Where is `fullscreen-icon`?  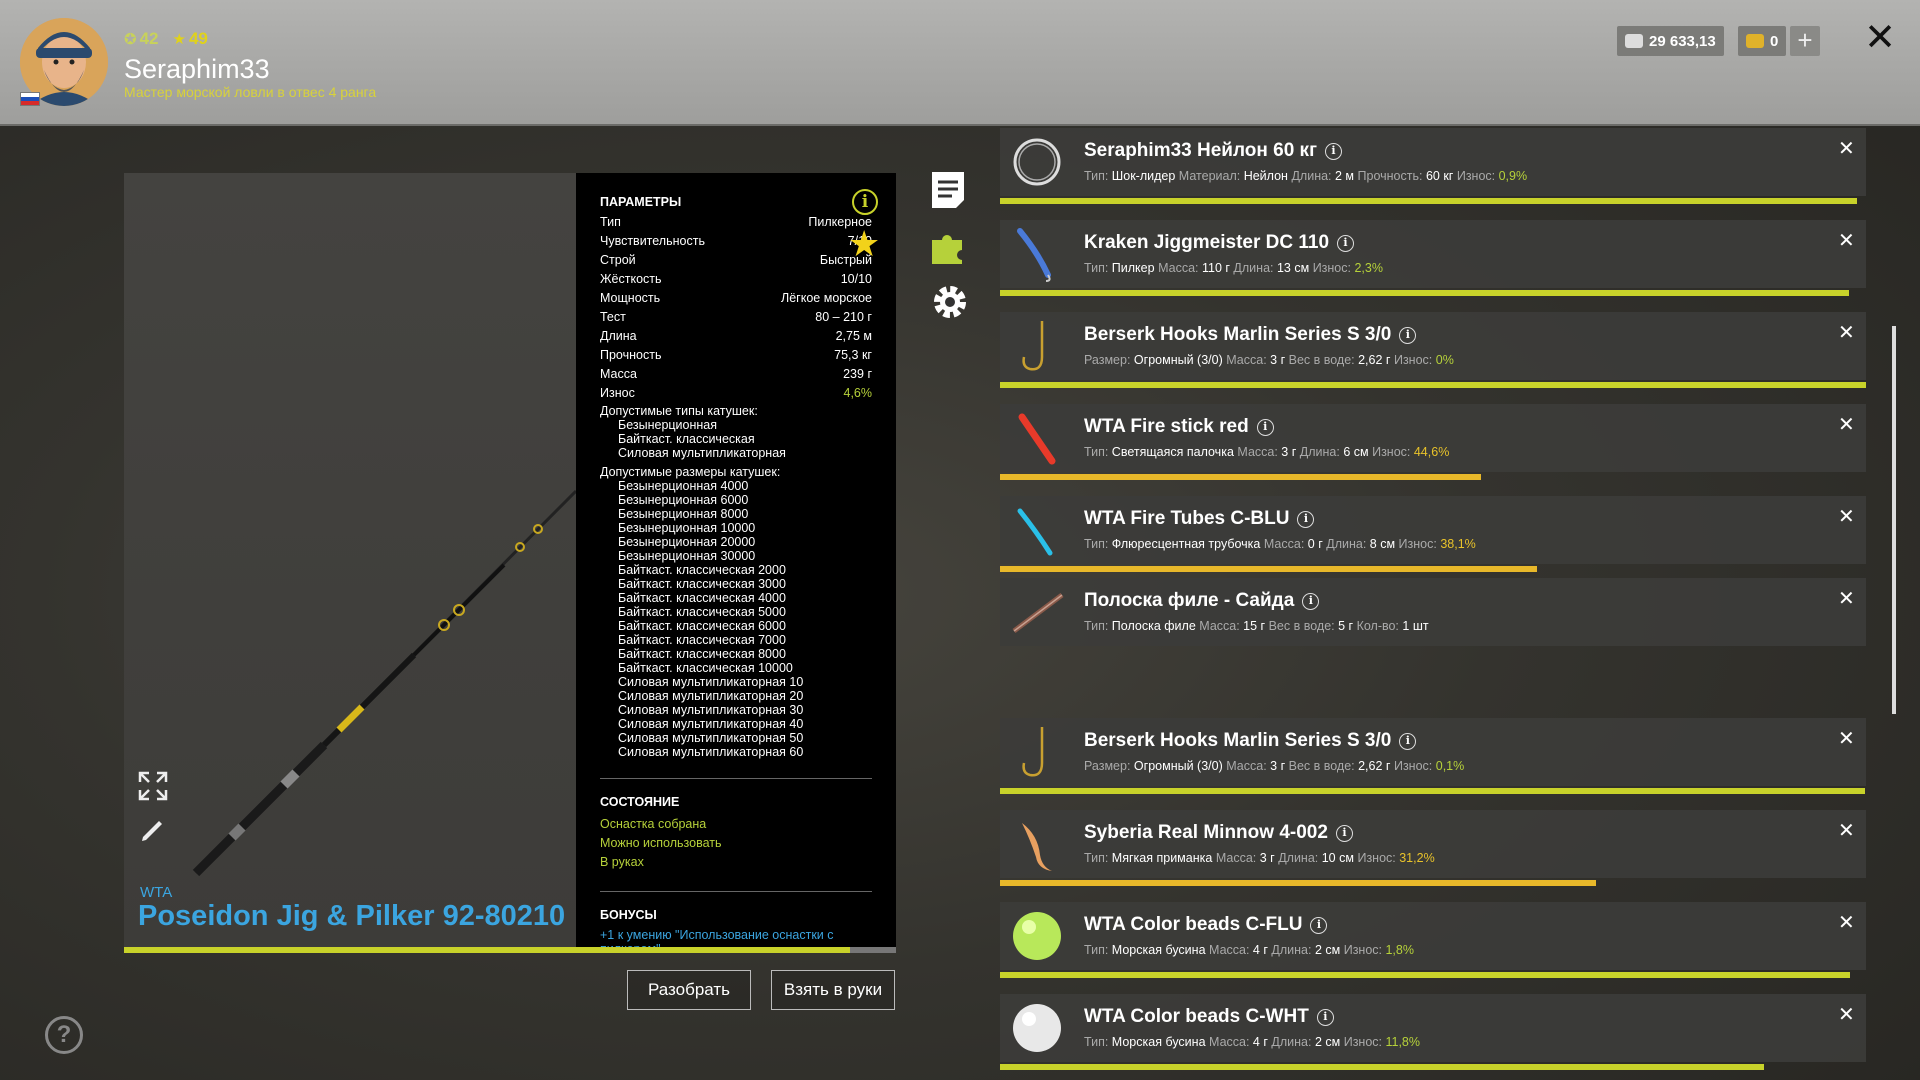 fullscreen-icon is located at coordinates (153, 790).